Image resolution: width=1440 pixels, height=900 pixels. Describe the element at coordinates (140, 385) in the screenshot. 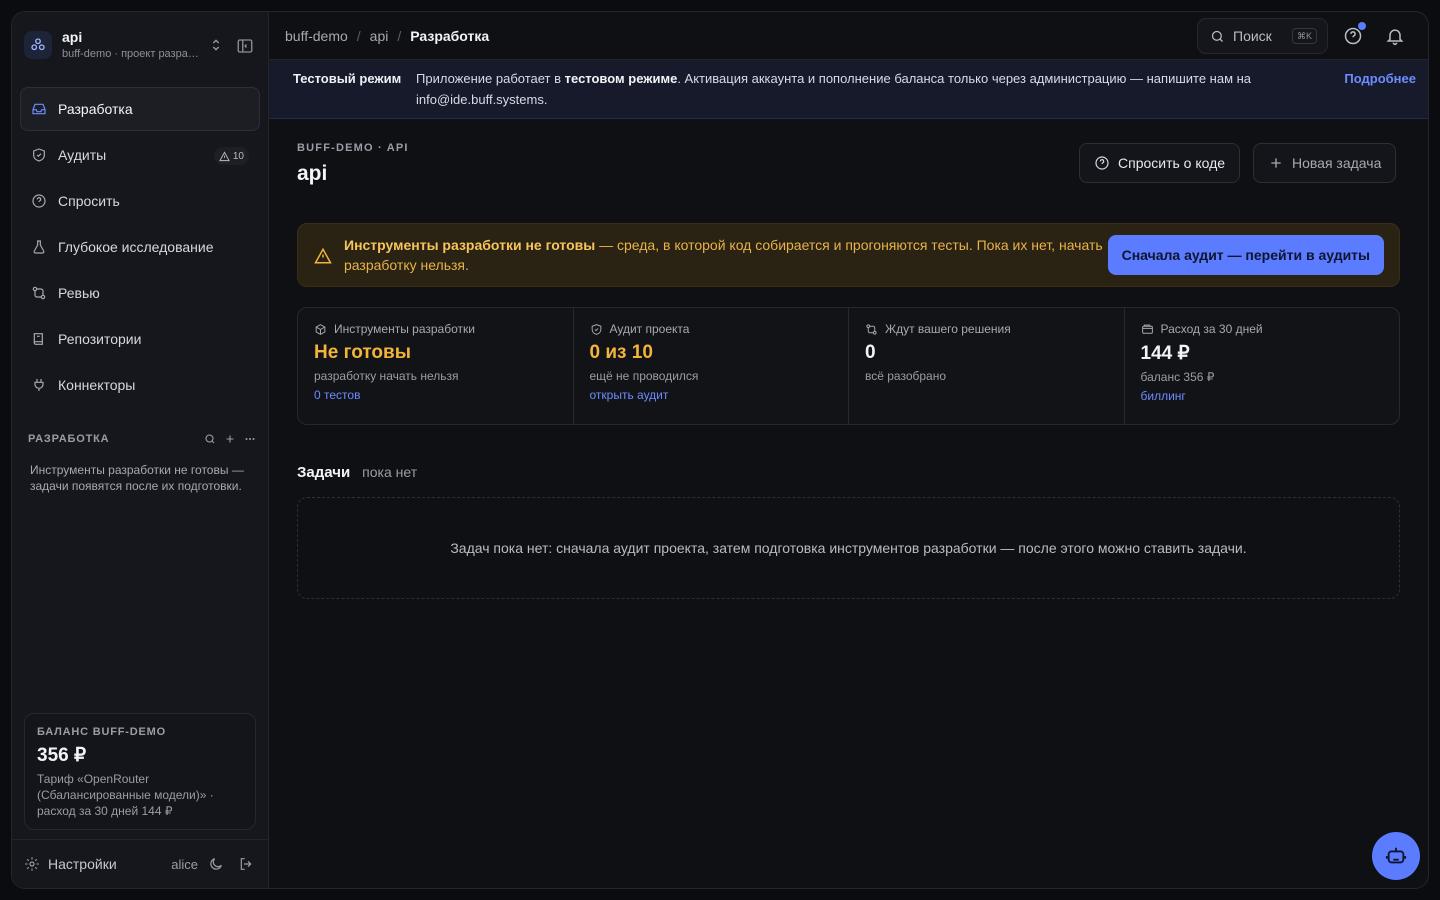

I see `sidebar-item-connectors: Коннекторы` at that location.